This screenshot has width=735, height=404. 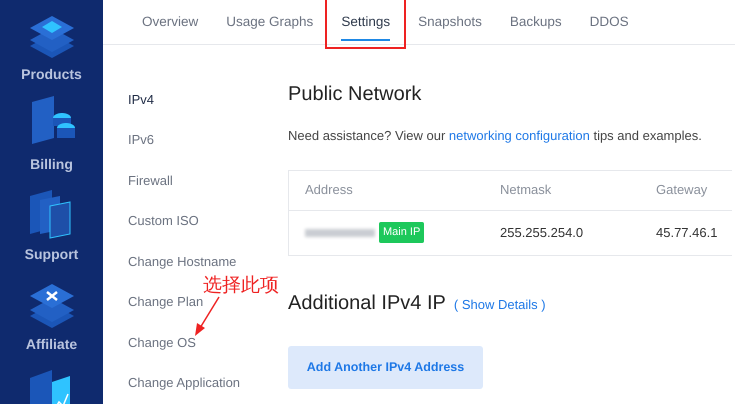 I want to click on link: networking configuration, so click(x=519, y=135).